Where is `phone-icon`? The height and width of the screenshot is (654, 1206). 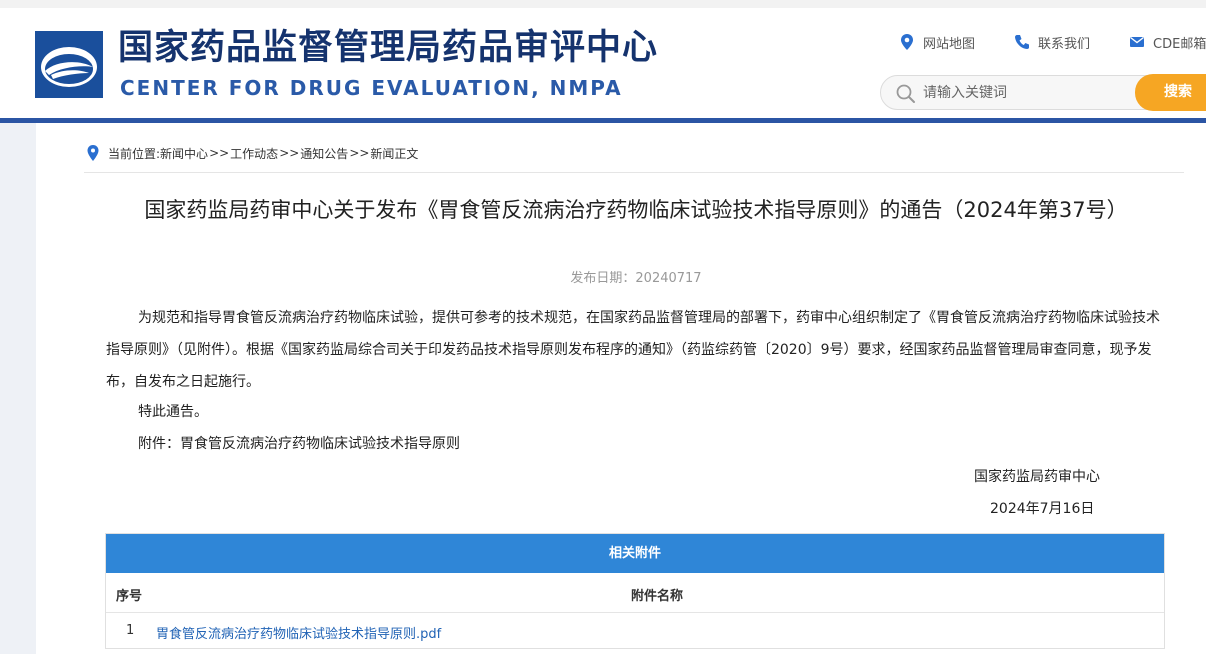
phone-icon is located at coordinates (1022, 42).